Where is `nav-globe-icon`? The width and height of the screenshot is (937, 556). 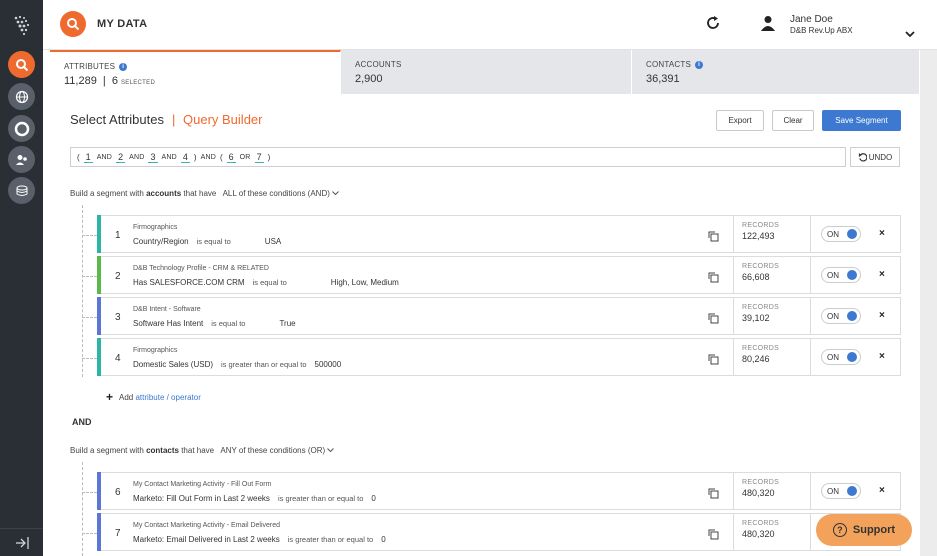 nav-globe-icon is located at coordinates (21, 96).